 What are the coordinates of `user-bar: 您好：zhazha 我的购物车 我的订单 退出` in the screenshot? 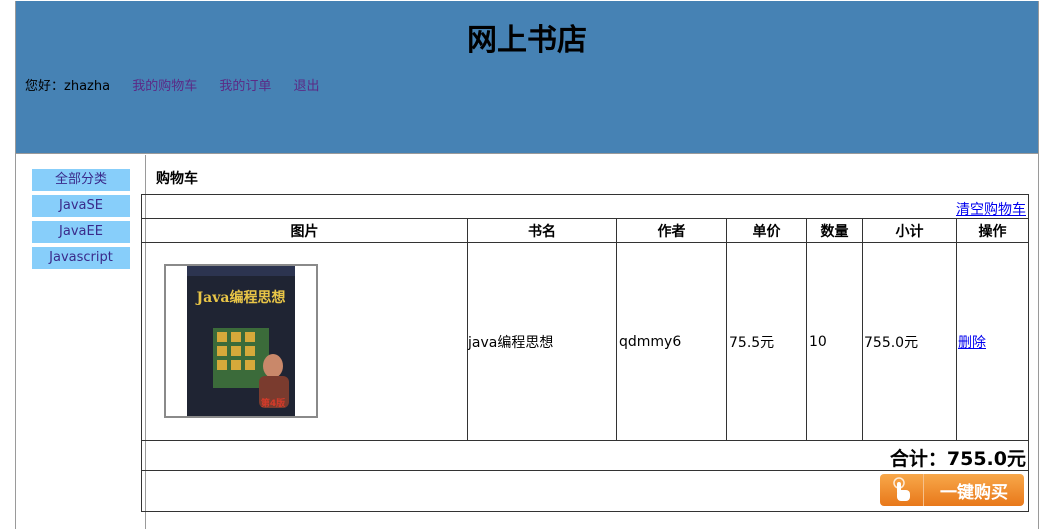 It's located at (172, 84).